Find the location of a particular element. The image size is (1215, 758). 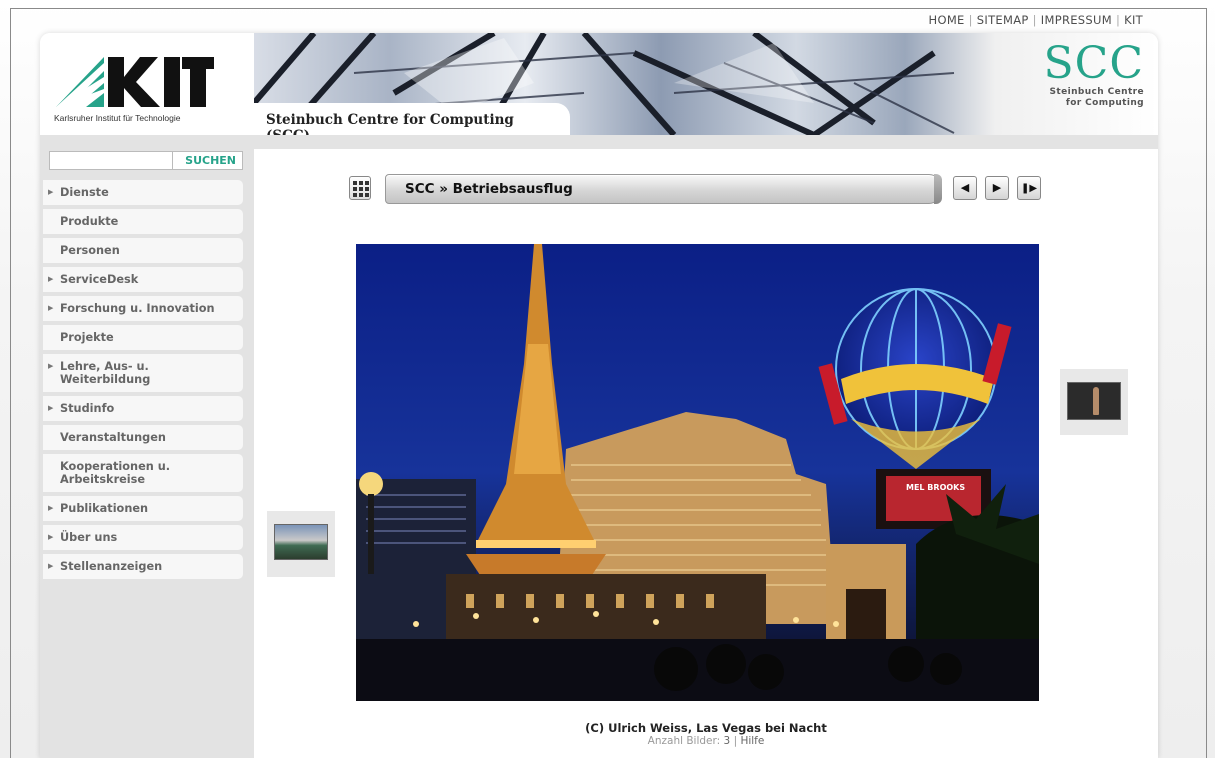

photo-sign-text: MEL BROOKS is located at coordinates (935, 487).